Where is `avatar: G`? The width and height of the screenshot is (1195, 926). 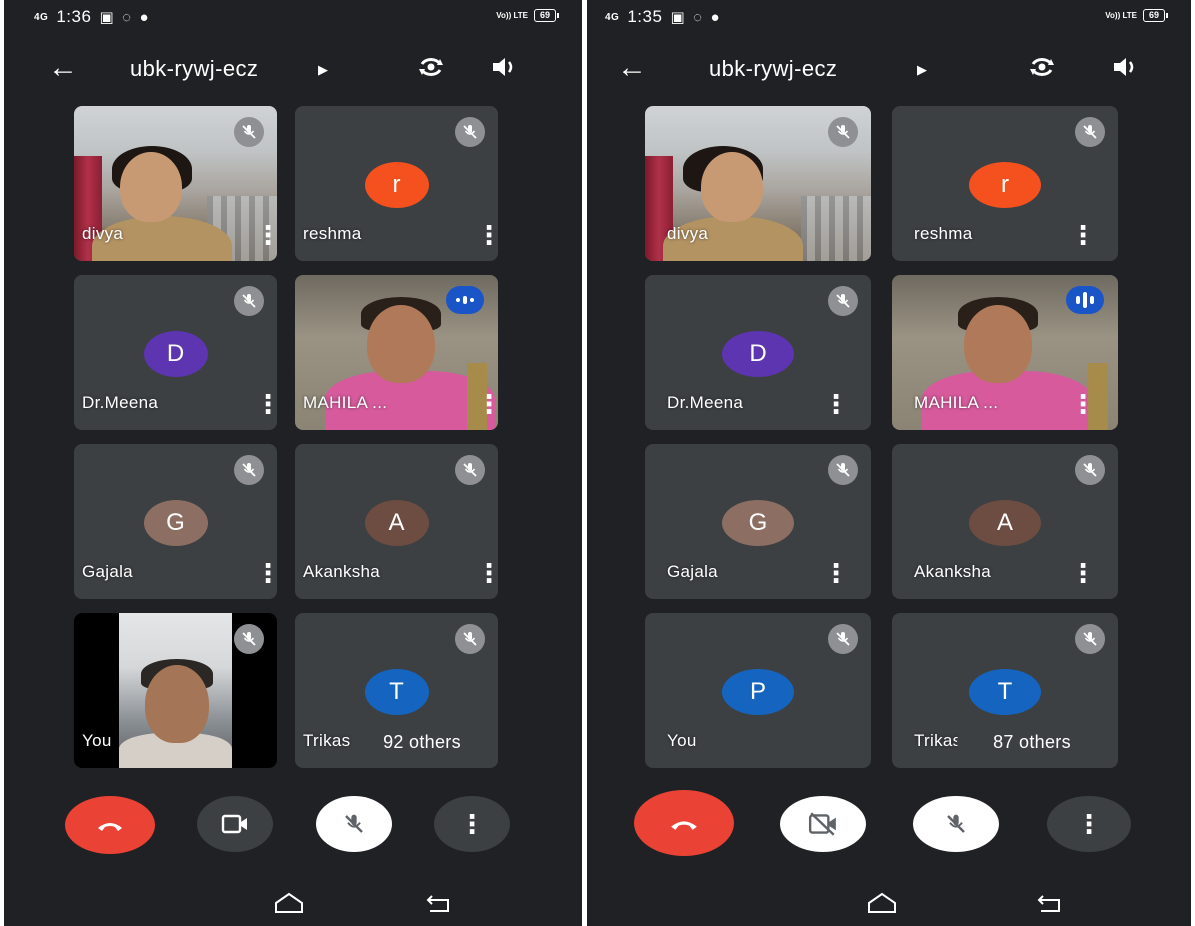
avatar: G is located at coordinates (175, 523).